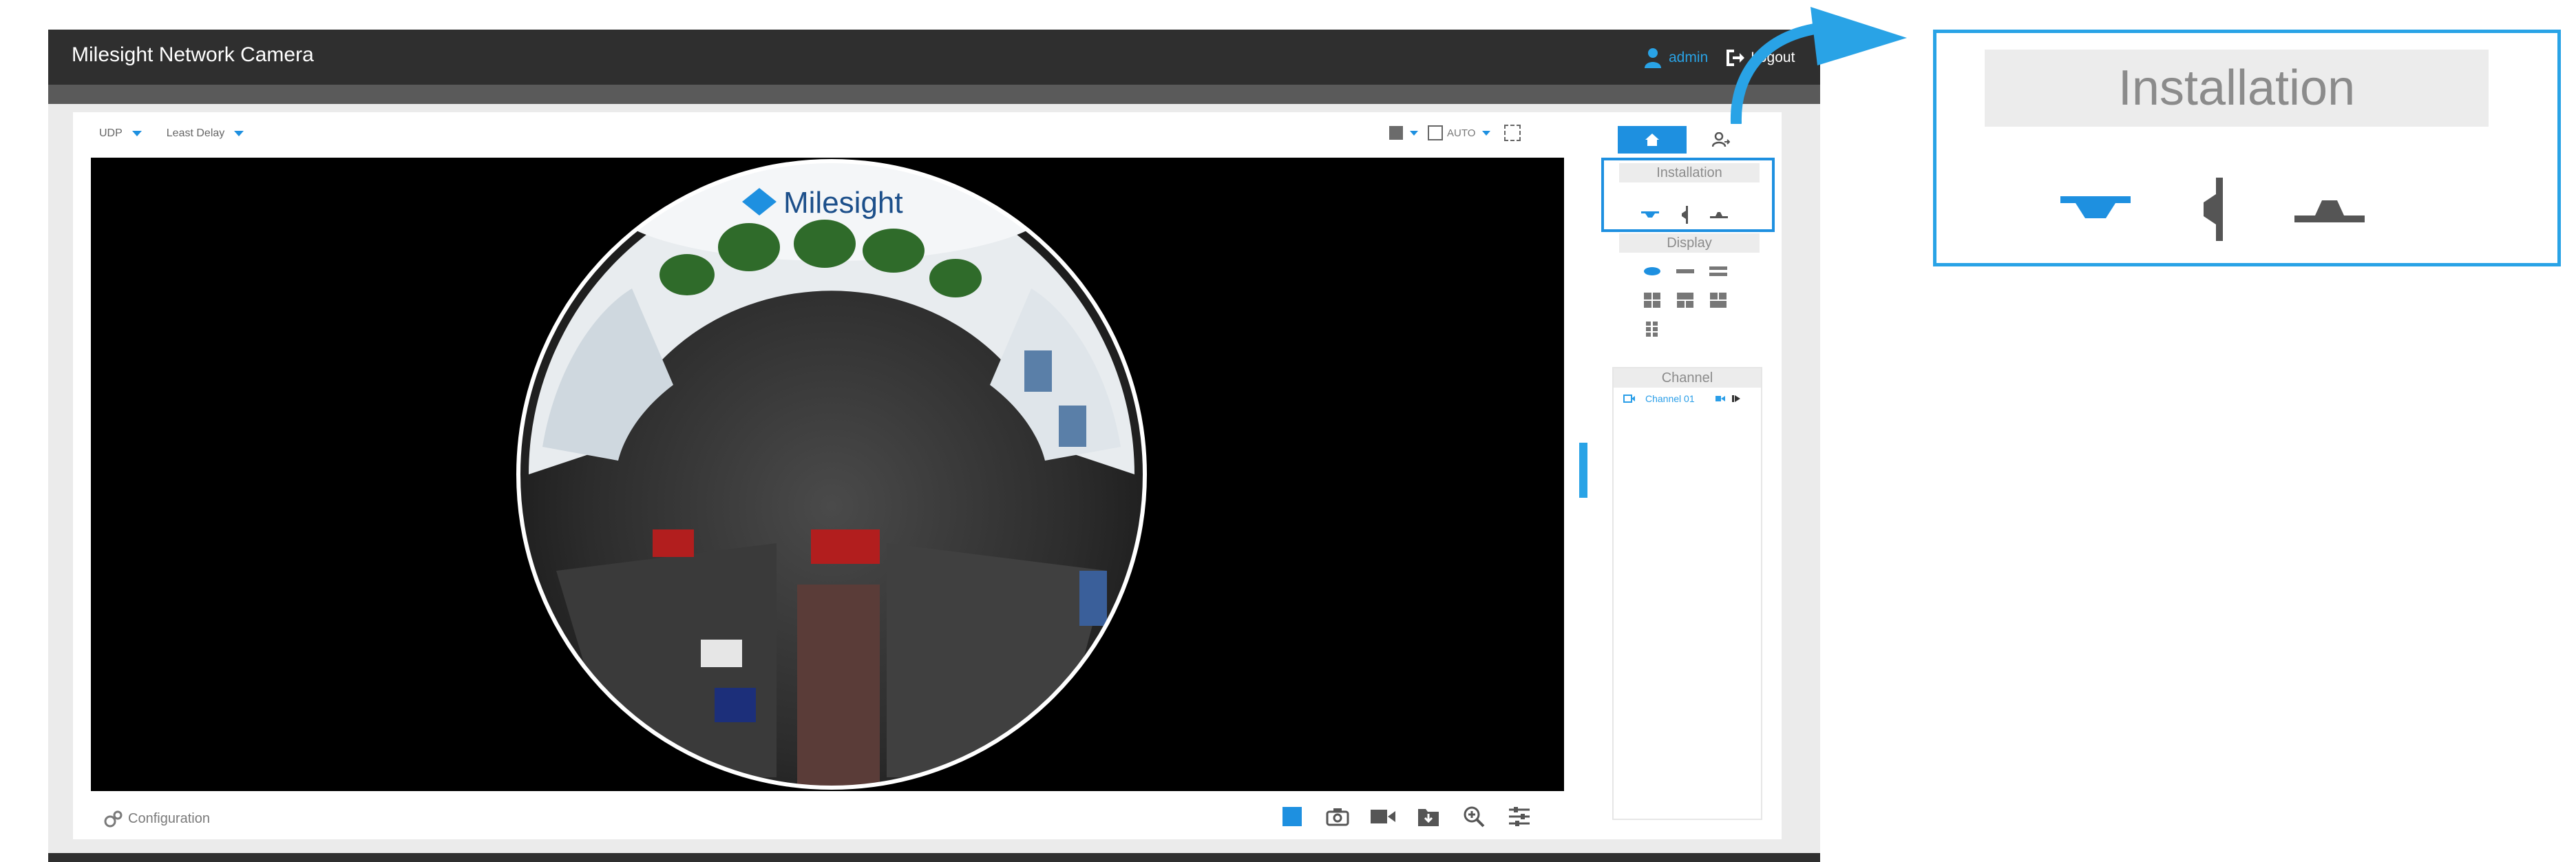 This screenshot has width=2576, height=862. I want to click on display-fisheye-split-button, so click(1719, 300).